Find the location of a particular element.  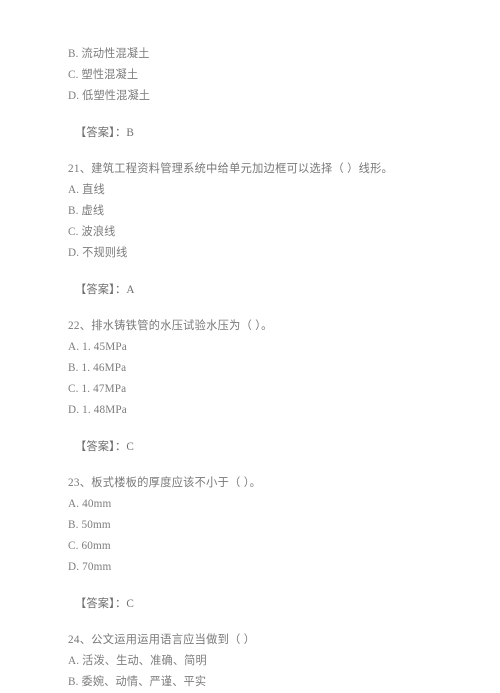

option-item: B. 流动性混凝土 is located at coordinates (109, 54).